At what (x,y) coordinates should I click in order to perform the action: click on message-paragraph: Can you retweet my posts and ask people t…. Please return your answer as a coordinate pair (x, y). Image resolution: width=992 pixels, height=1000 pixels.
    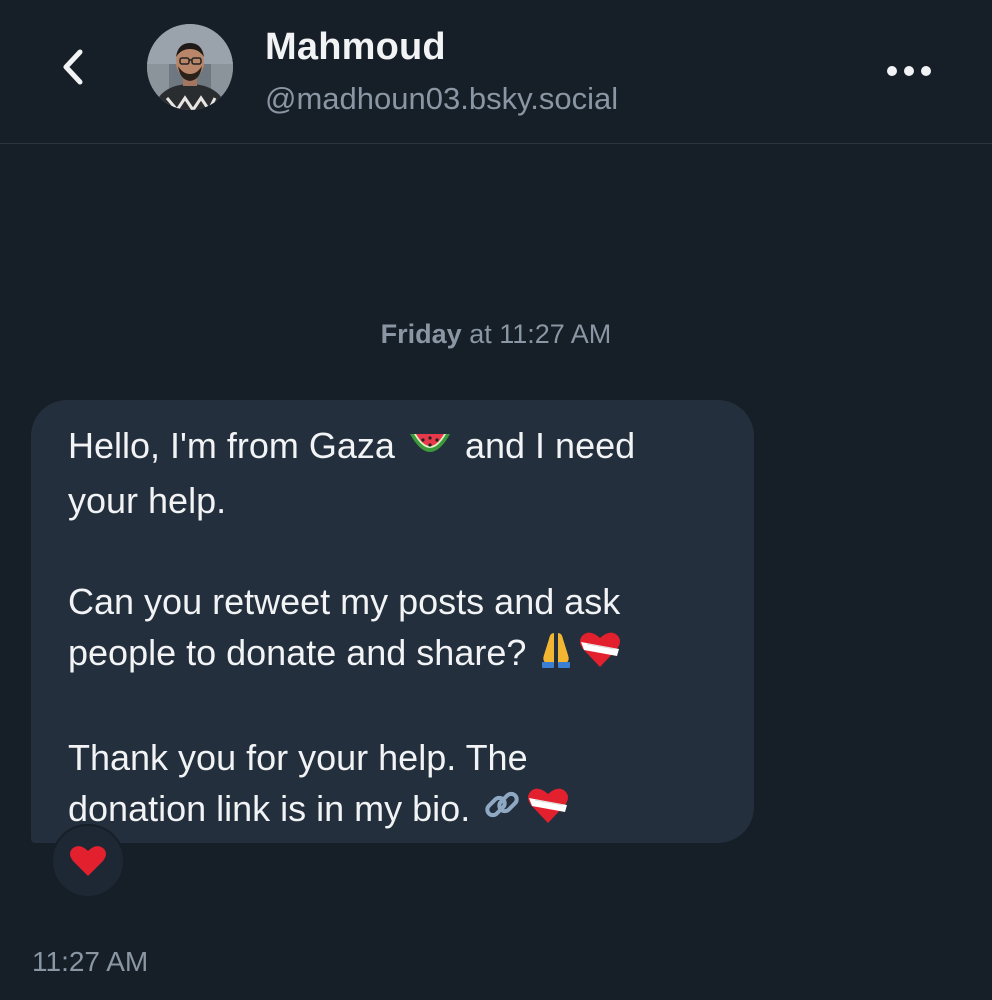
    Looking at the image, I should click on (396, 629).